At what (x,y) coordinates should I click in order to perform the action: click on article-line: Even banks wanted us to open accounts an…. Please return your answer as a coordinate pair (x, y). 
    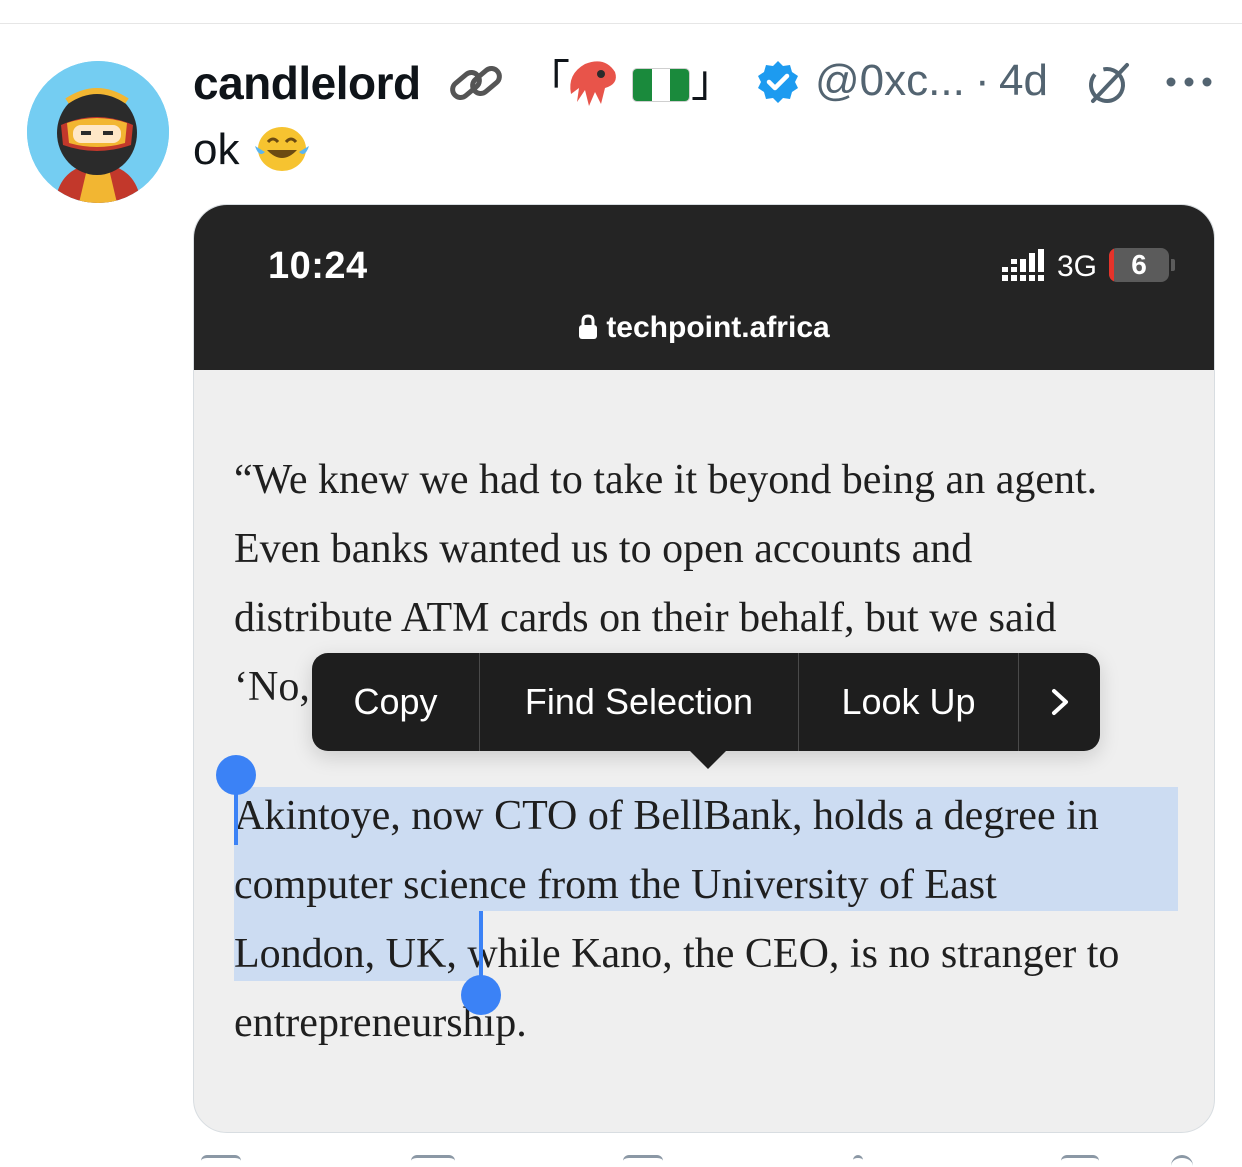
    Looking at the image, I should click on (603, 549).